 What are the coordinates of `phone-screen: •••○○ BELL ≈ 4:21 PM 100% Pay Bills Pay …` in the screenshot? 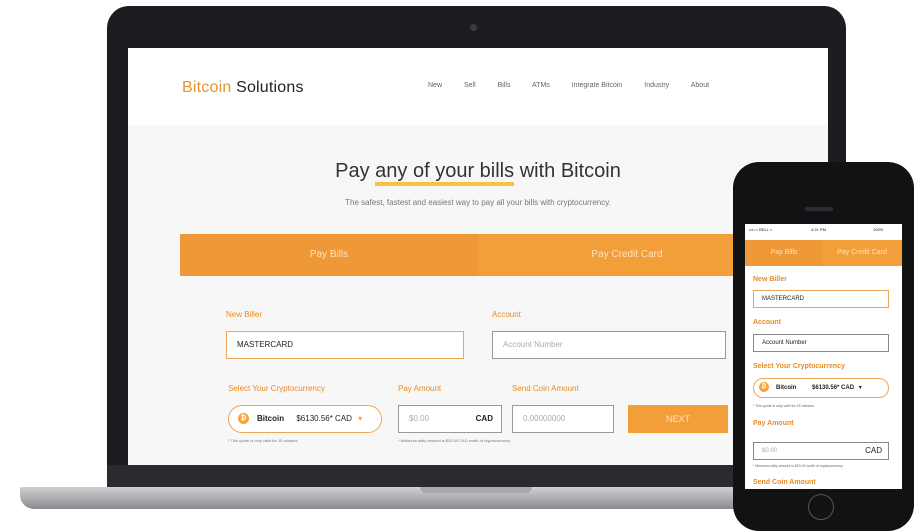 It's located at (823, 356).